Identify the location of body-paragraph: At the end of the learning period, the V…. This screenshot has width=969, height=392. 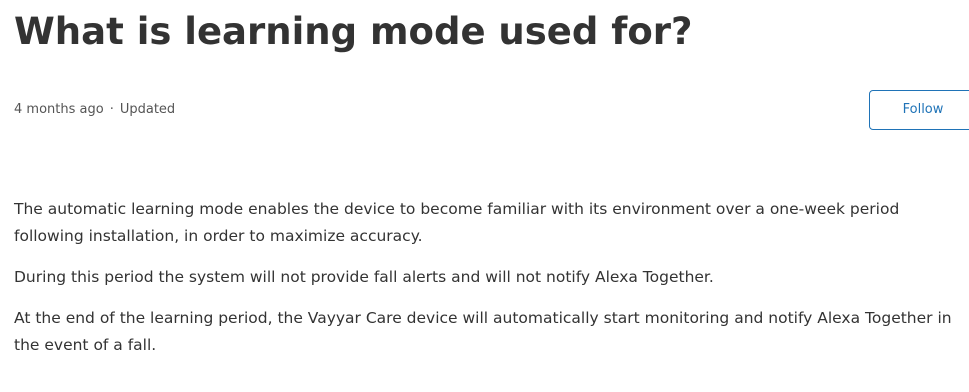
(483, 331).